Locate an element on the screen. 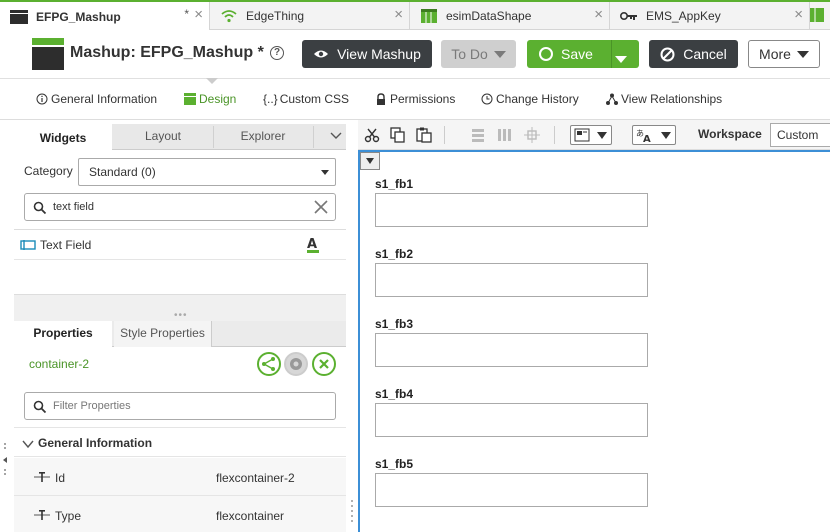  field-label: s1_fb2 is located at coordinates (394, 254).